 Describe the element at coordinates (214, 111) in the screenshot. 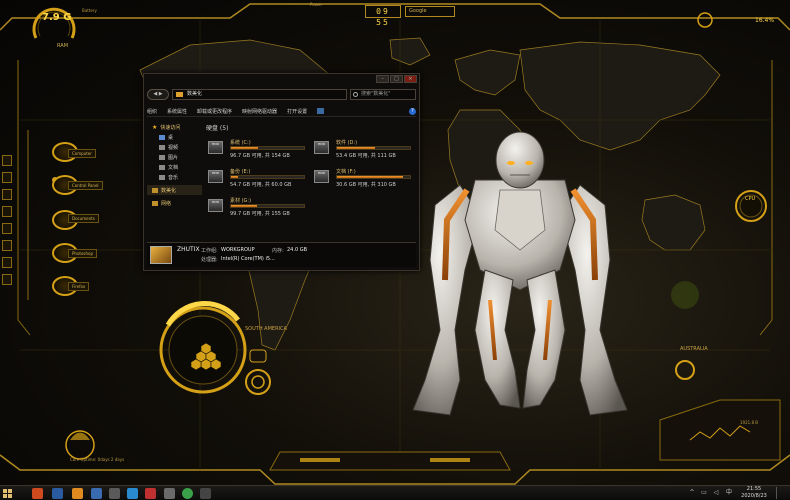

I see `uninstall-program-button: 卸载或更改程序` at that location.